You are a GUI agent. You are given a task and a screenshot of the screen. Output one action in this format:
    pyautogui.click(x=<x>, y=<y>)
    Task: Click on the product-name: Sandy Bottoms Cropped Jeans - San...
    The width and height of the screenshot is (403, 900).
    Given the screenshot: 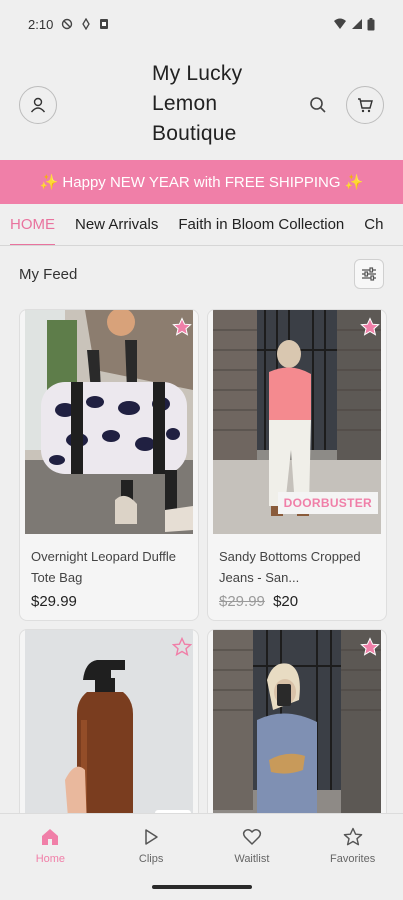 What is the action you would take?
    pyautogui.click(x=296, y=567)
    